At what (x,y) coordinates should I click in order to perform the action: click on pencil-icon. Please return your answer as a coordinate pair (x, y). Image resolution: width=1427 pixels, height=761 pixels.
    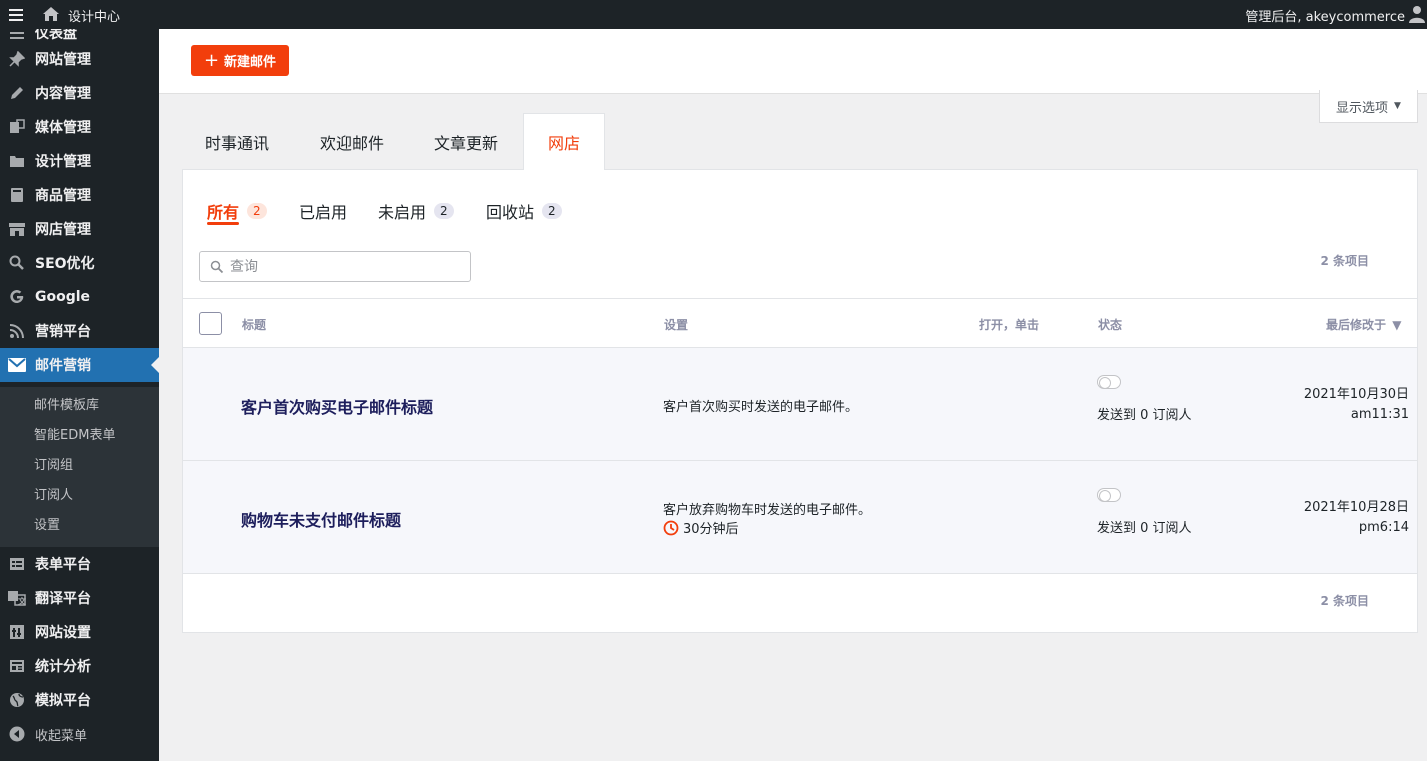
    Looking at the image, I should click on (17, 93).